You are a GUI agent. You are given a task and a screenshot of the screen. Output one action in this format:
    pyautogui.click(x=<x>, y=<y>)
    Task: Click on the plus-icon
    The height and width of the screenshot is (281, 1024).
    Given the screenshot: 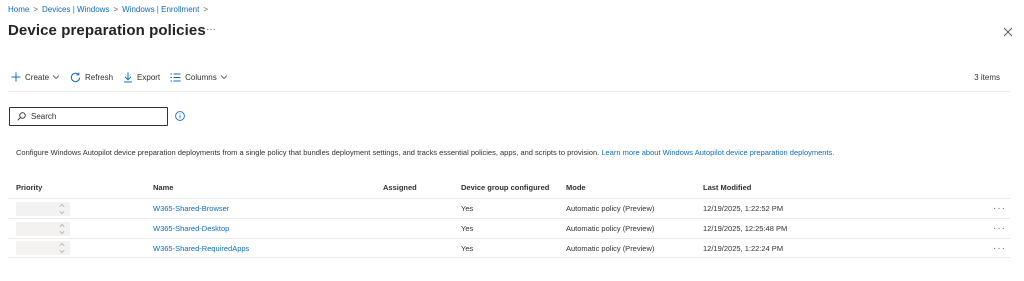 What is the action you would take?
    pyautogui.click(x=16, y=77)
    